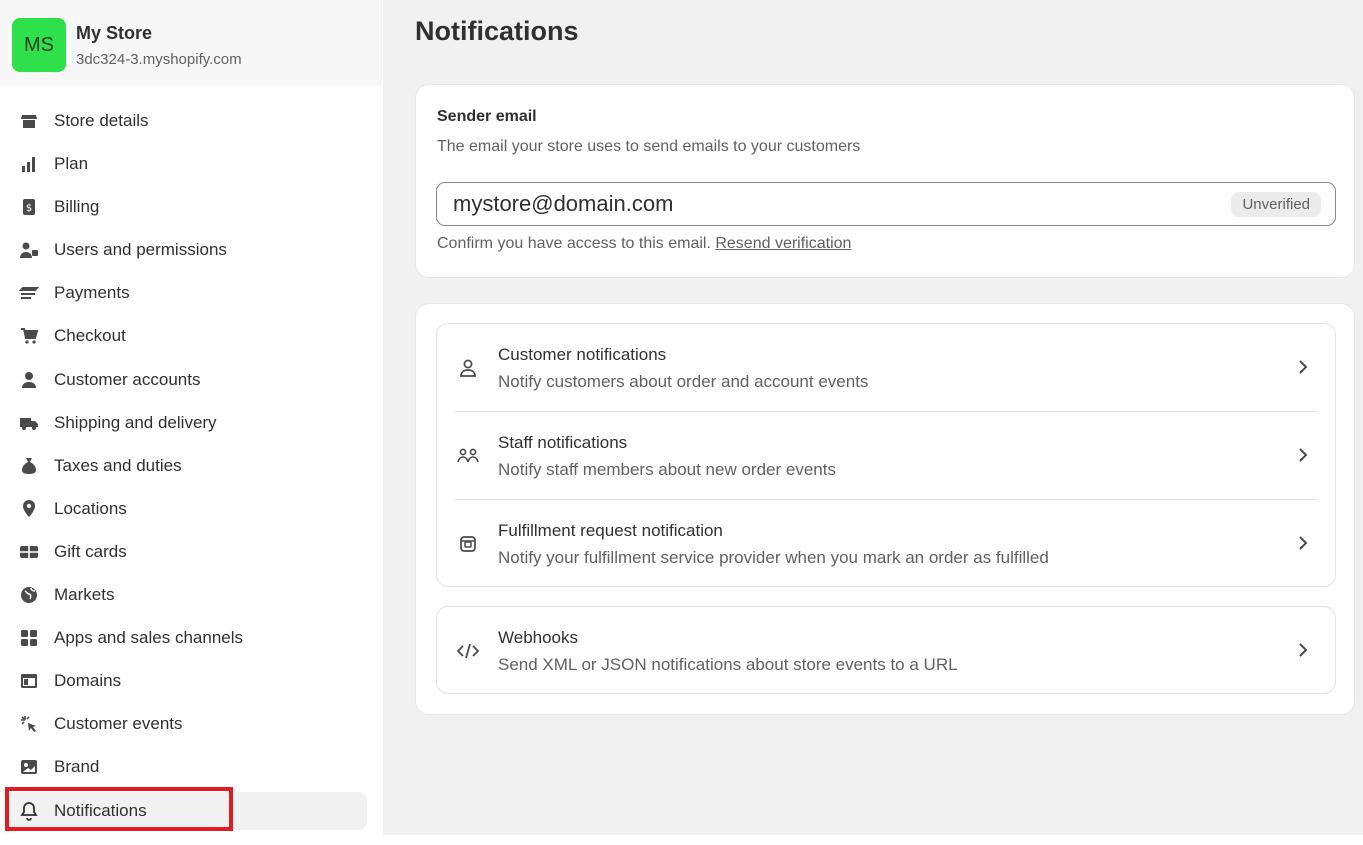  Describe the element at coordinates (84, 594) in the screenshot. I see `sidebar-item-label: Markets` at that location.